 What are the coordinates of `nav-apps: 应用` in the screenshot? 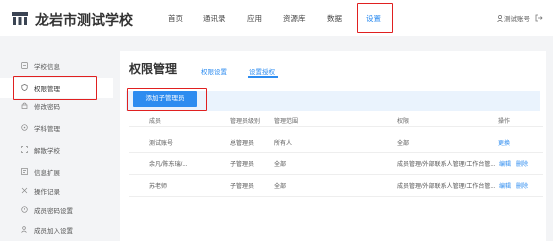 It's located at (254, 18).